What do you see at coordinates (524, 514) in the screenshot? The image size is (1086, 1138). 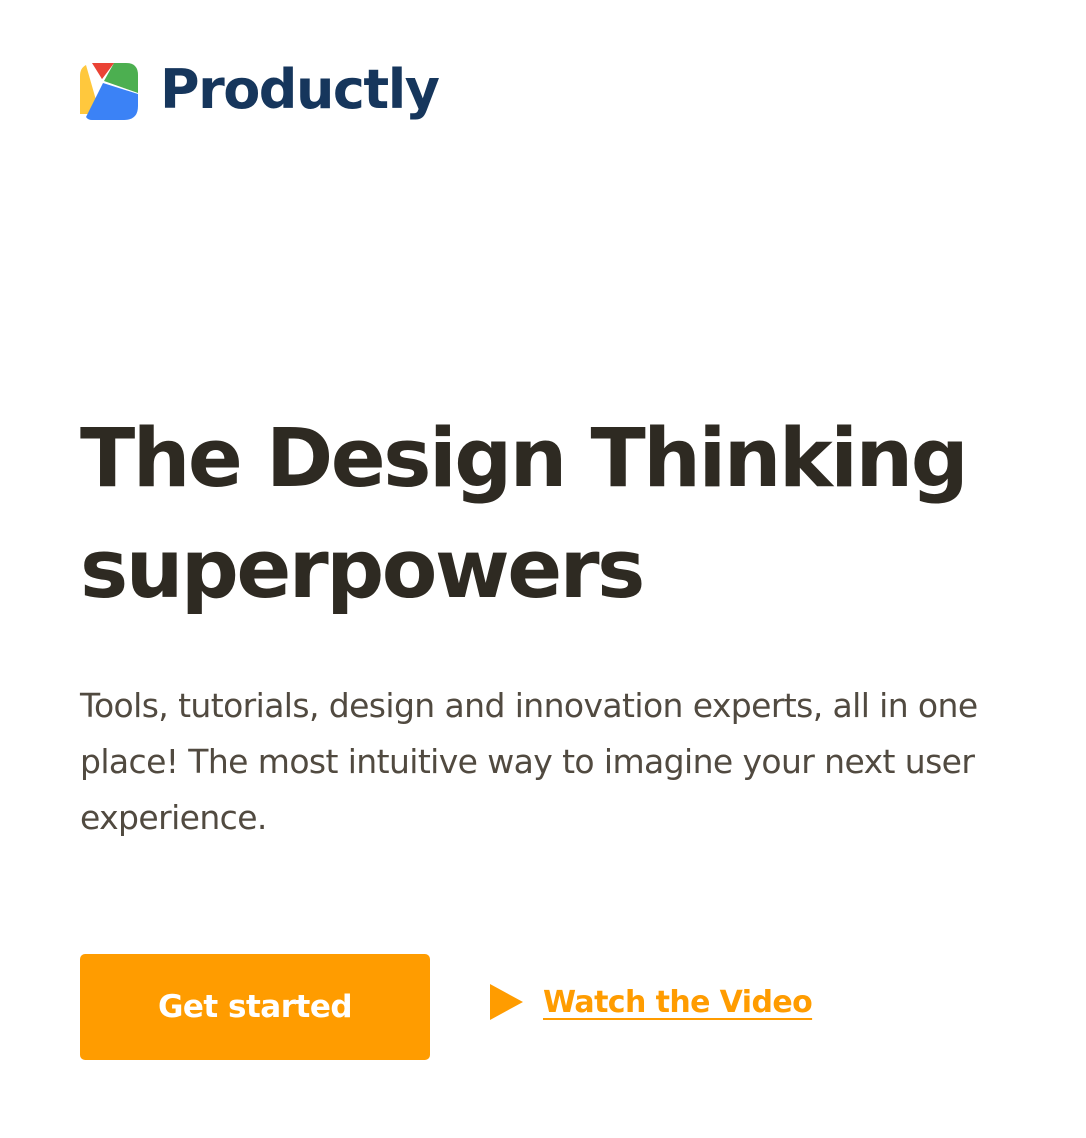 I see `hero-headline: The Design Thinking superpowers` at bounding box center [524, 514].